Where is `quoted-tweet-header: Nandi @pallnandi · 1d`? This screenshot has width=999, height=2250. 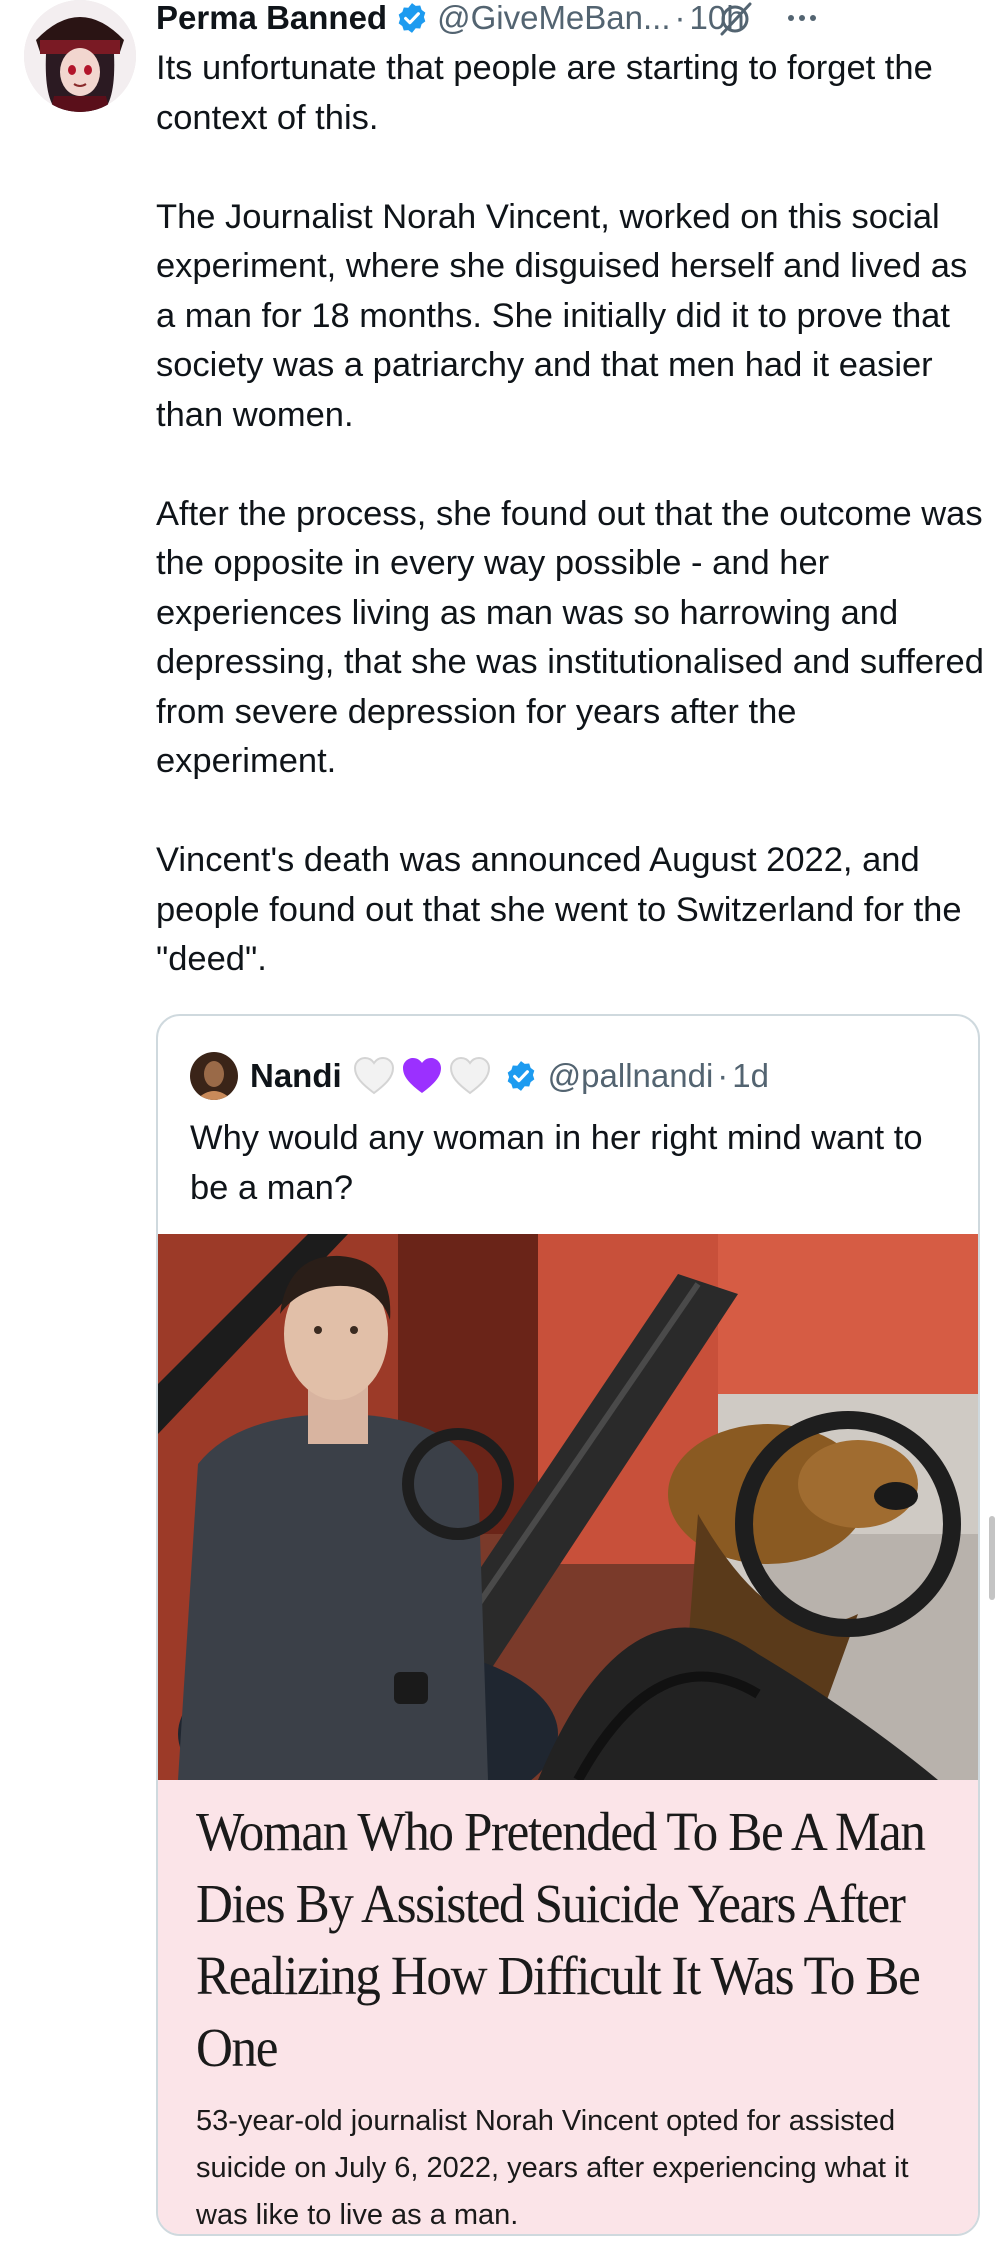
quoted-tweet-header: Nandi @pallnandi · 1d is located at coordinates (479, 1076).